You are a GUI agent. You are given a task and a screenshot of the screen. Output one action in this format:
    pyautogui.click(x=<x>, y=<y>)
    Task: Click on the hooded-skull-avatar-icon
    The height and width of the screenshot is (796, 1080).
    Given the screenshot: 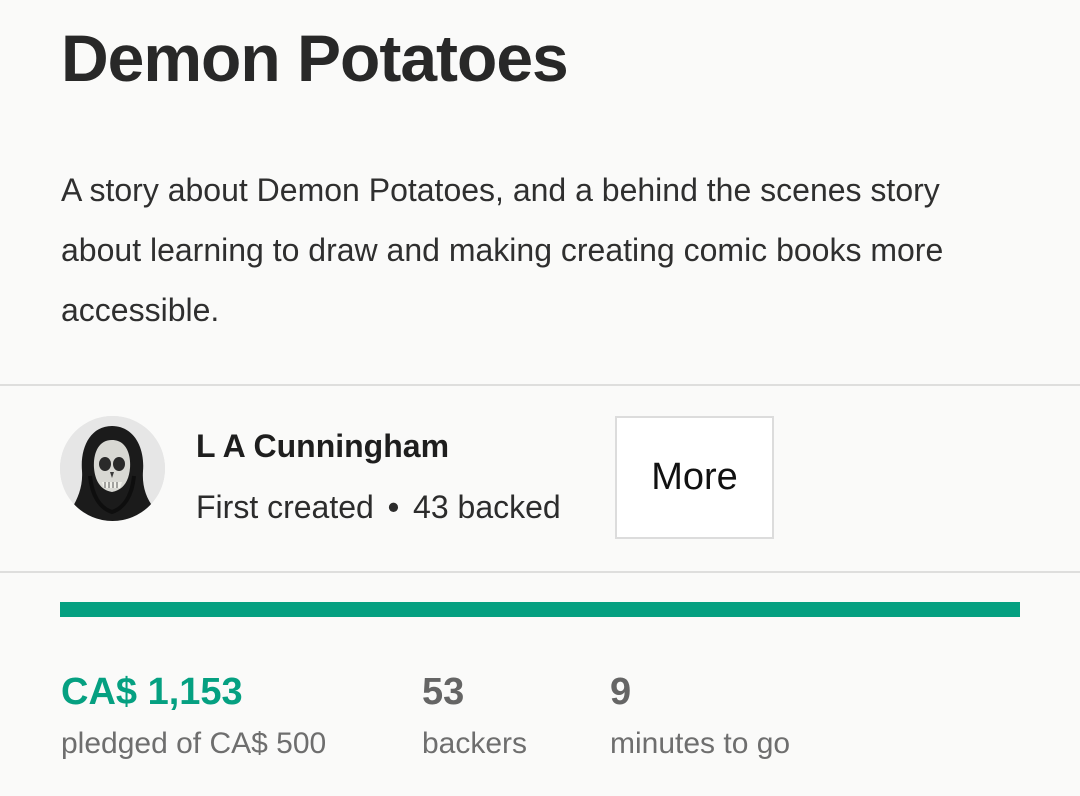 What is the action you would take?
    pyautogui.click(x=112, y=468)
    